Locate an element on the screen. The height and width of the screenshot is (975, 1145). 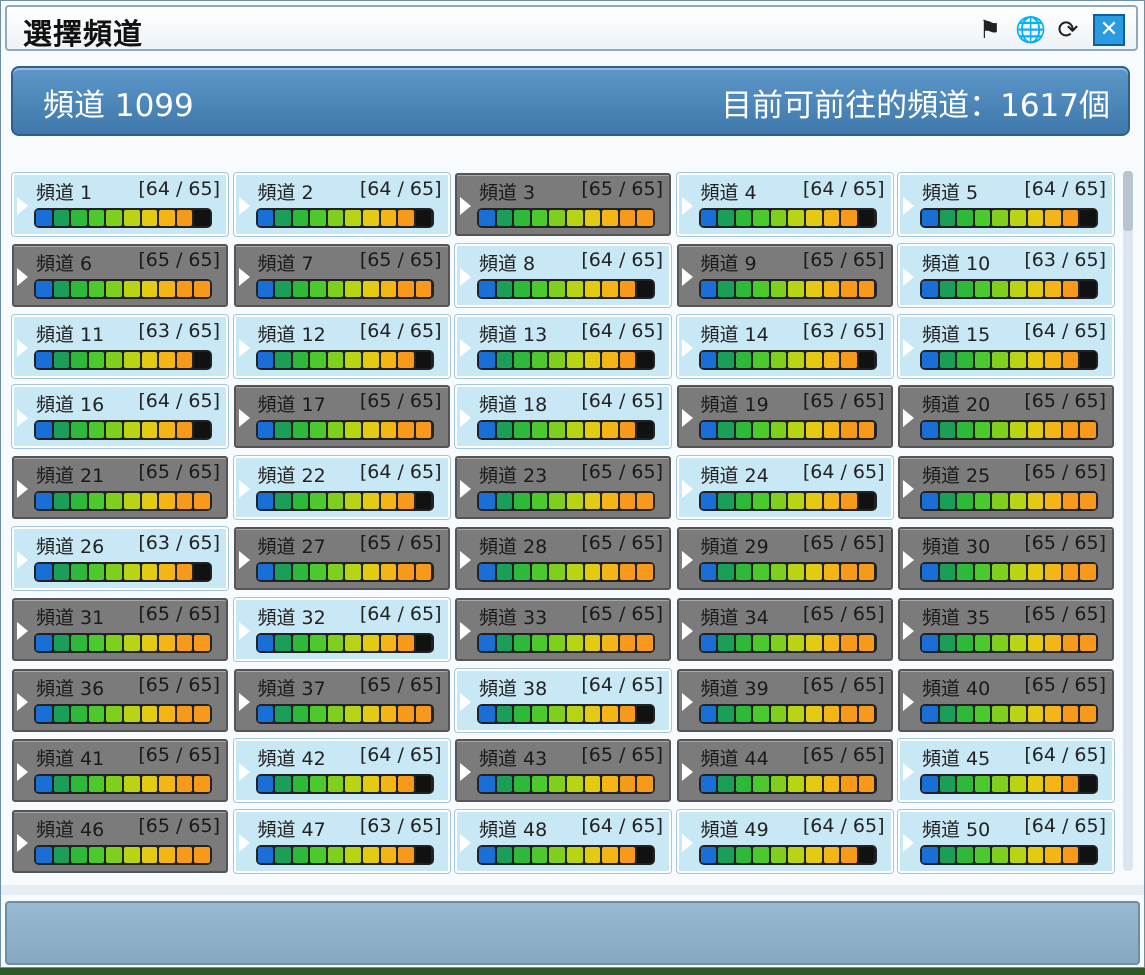
map-pin-icon: ⚑ is located at coordinates (990, 30).